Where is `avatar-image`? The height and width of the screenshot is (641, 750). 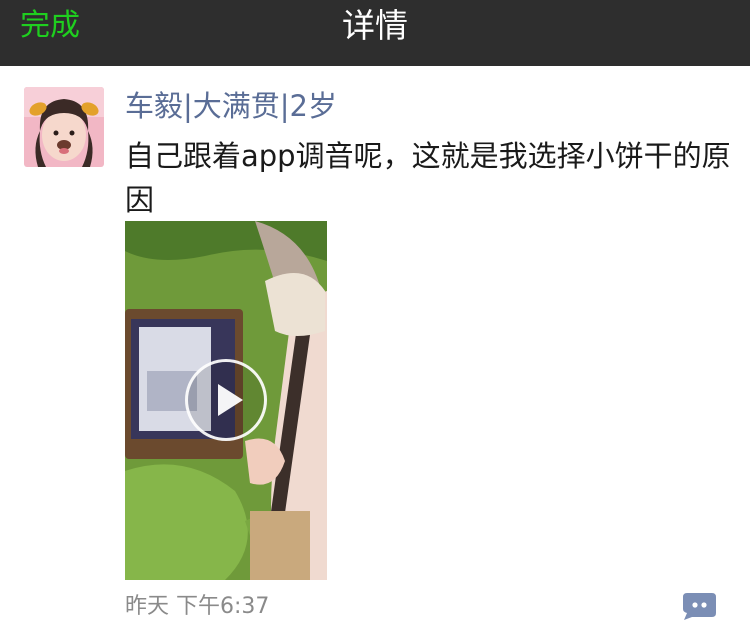 avatar-image is located at coordinates (64, 127).